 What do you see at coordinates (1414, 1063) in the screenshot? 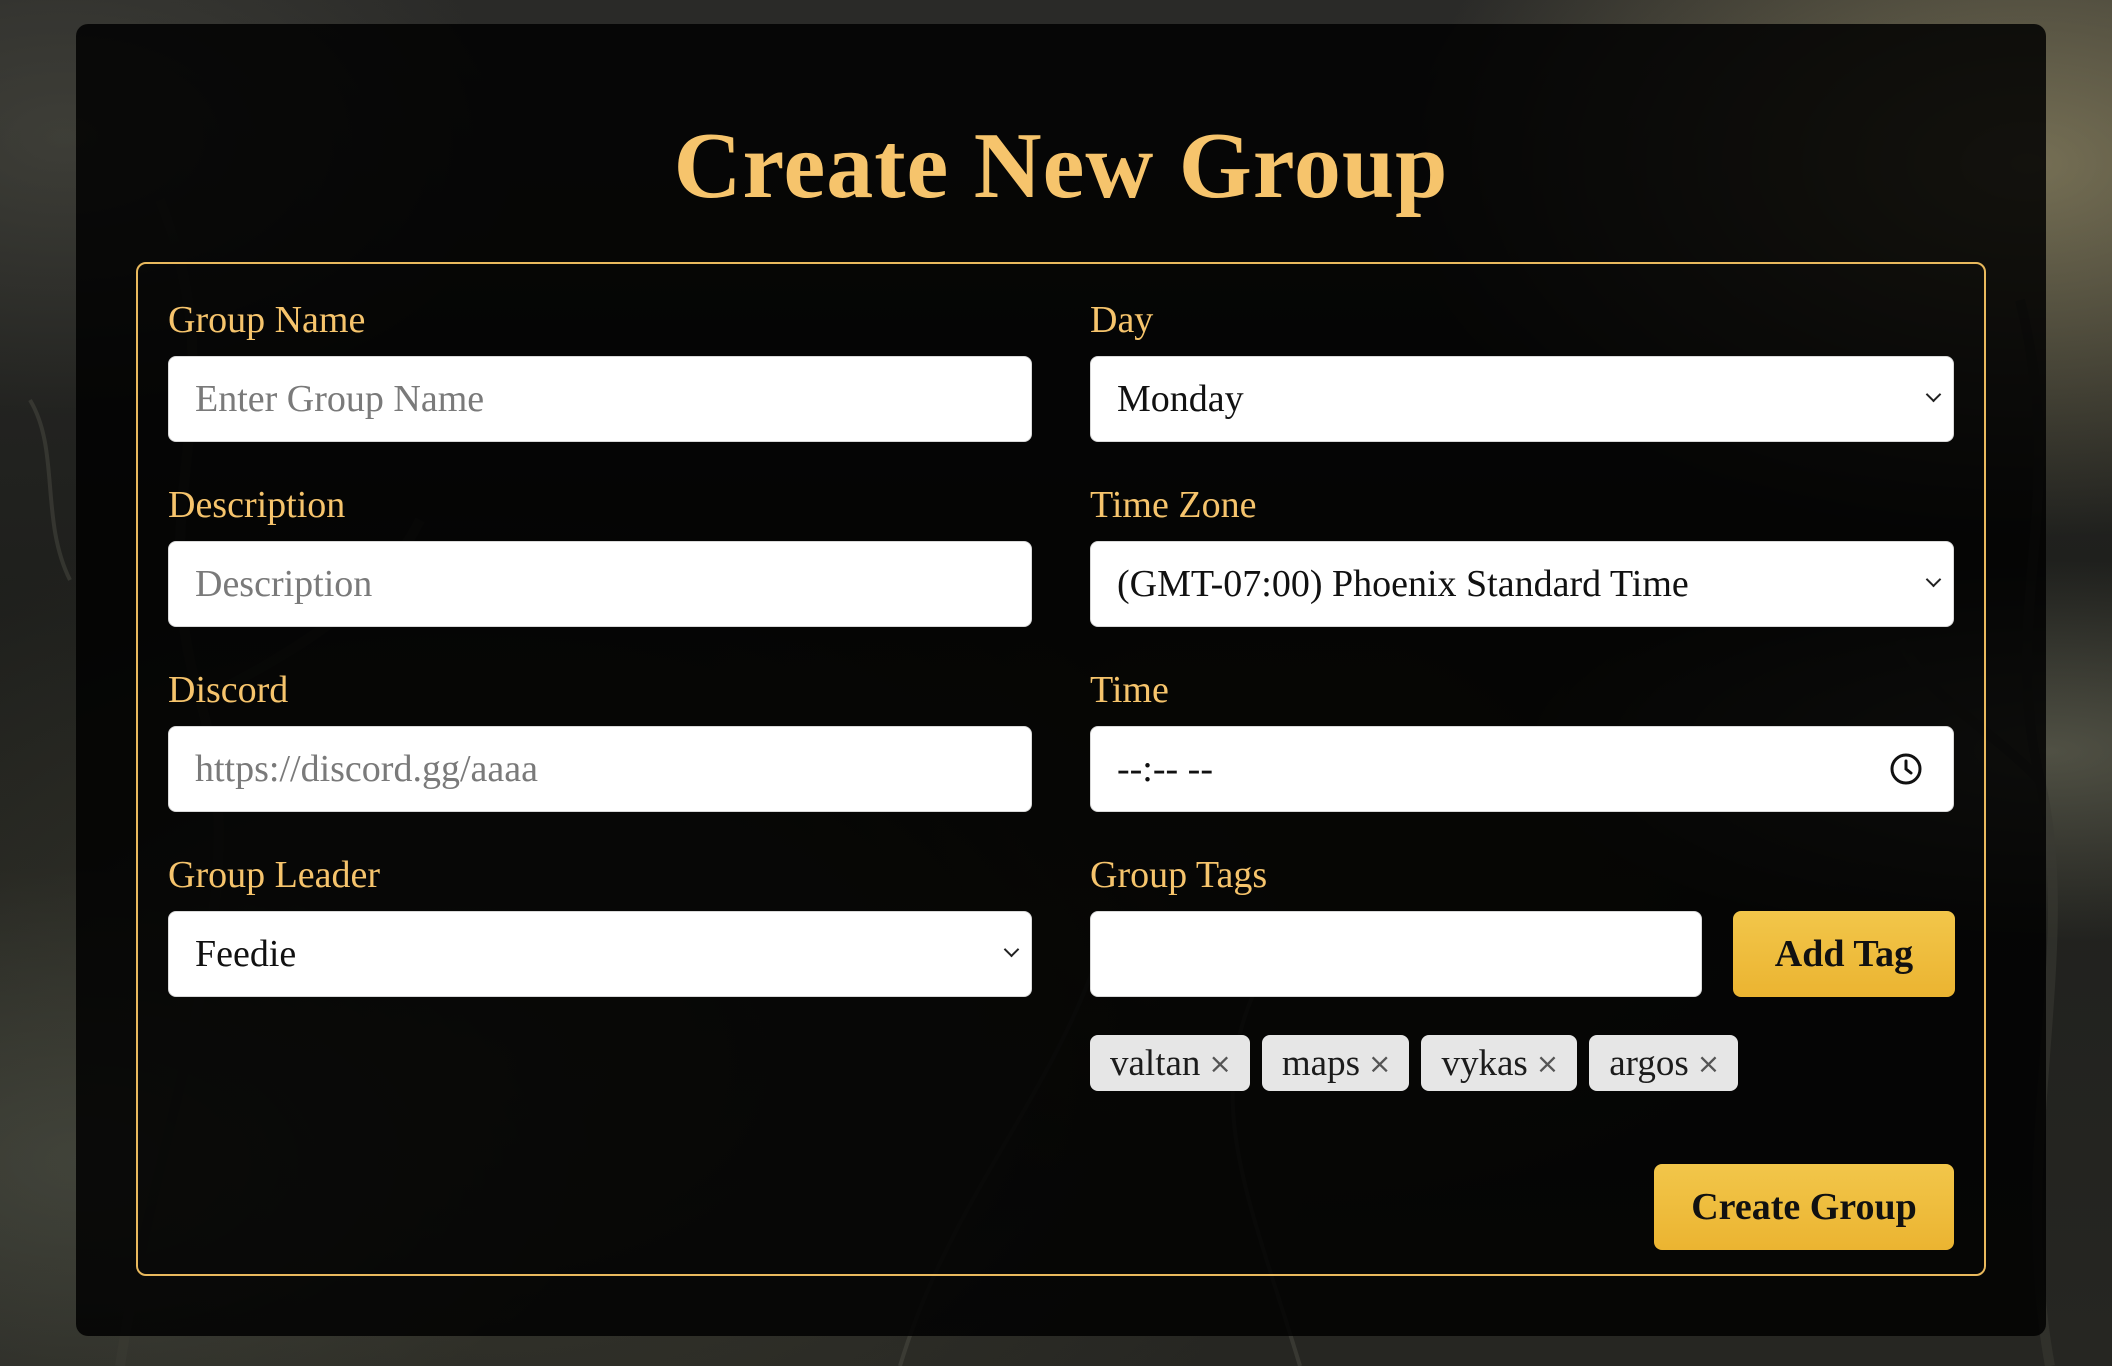
I see `tag-list: valtan × maps × vykas × argos ×` at bounding box center [1414, 1063].